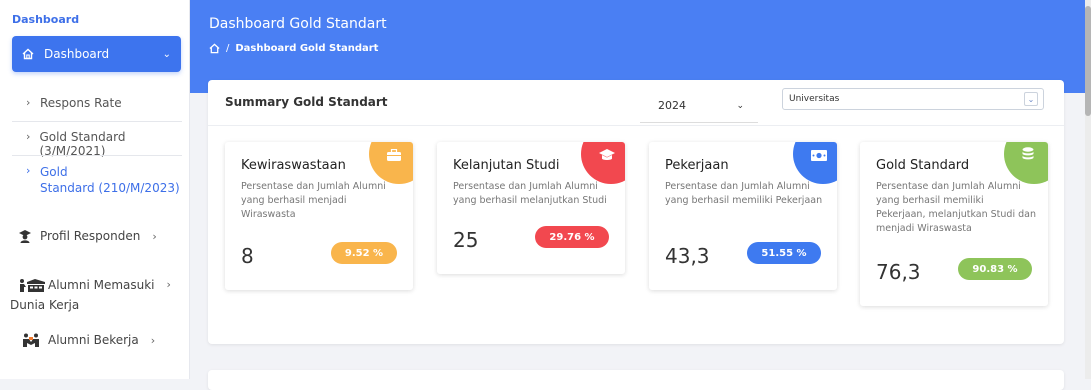 Image resolution: width=1091 pixels, height=390 pixels. I want to click on handshake-icon, so click(33, 340).